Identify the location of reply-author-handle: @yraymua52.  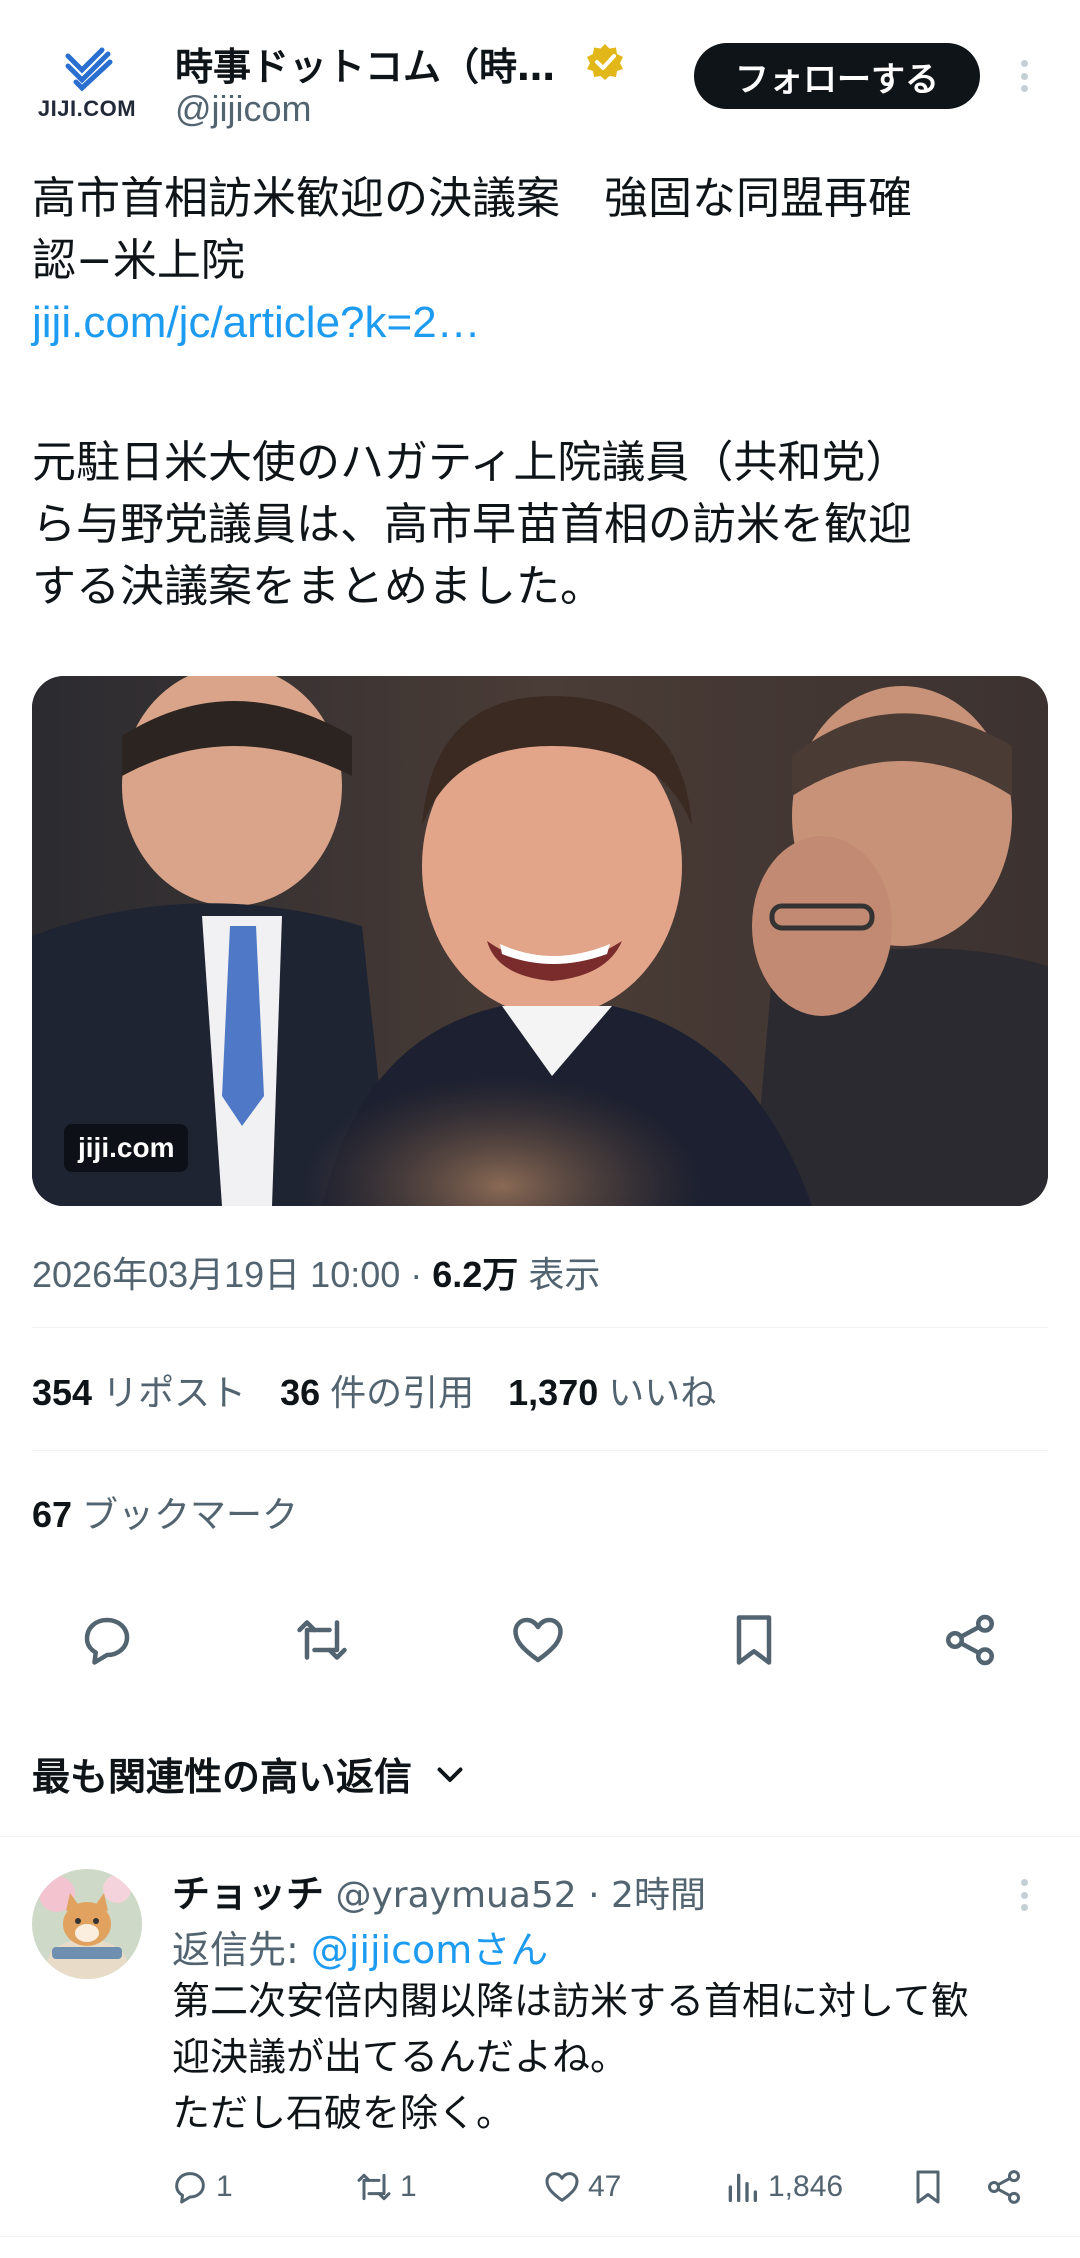
(455, 1895).